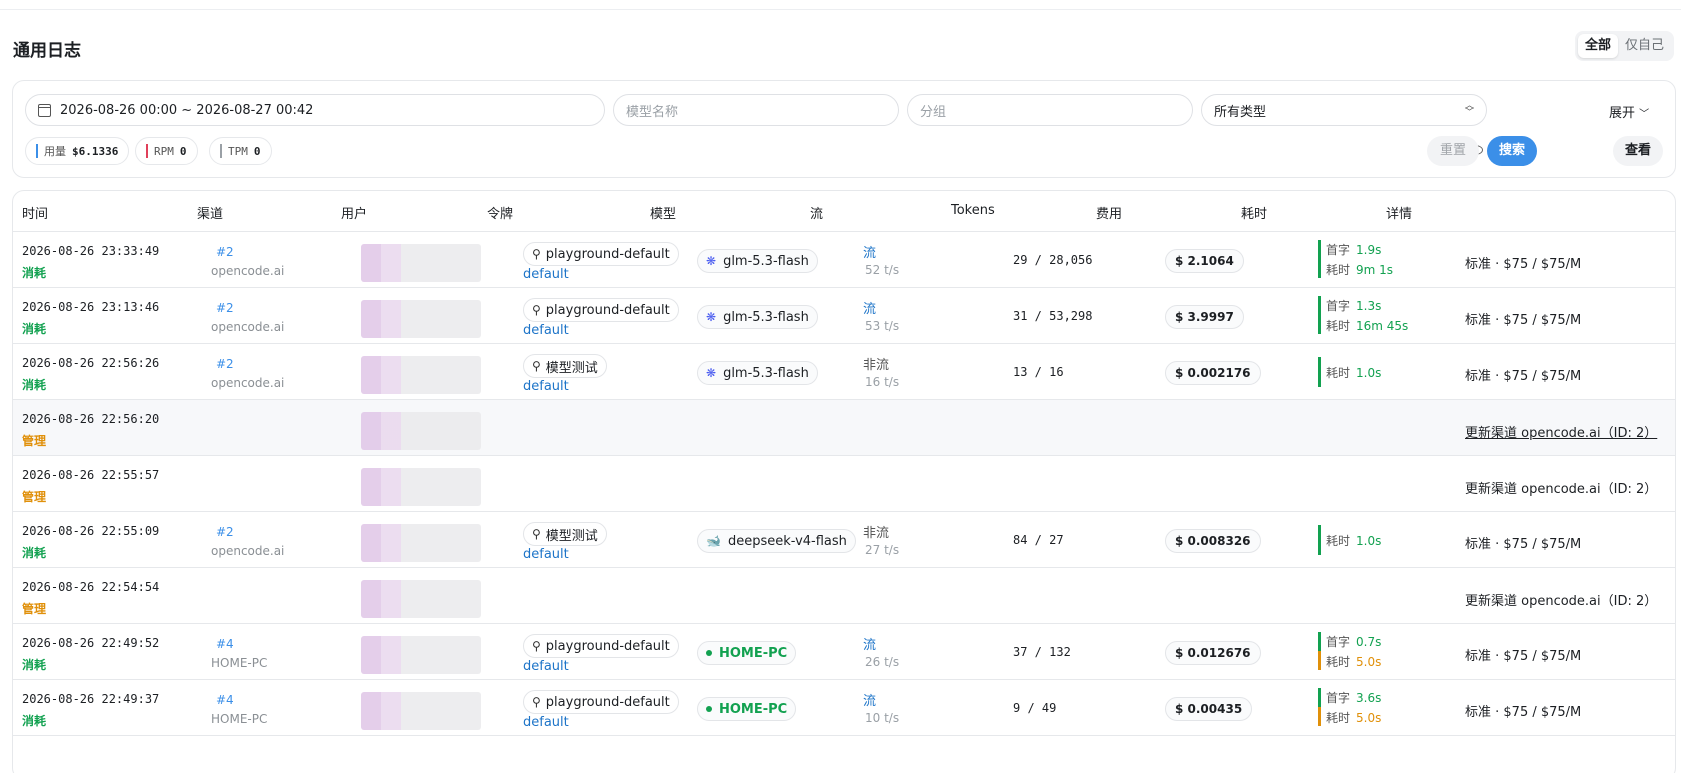 The height and width of the screenshot is (773, 1681). What do you see at coordinates (1638, 151) in the screenshot?
I see `view-button: 查看` at bounding box center [1638, 151].